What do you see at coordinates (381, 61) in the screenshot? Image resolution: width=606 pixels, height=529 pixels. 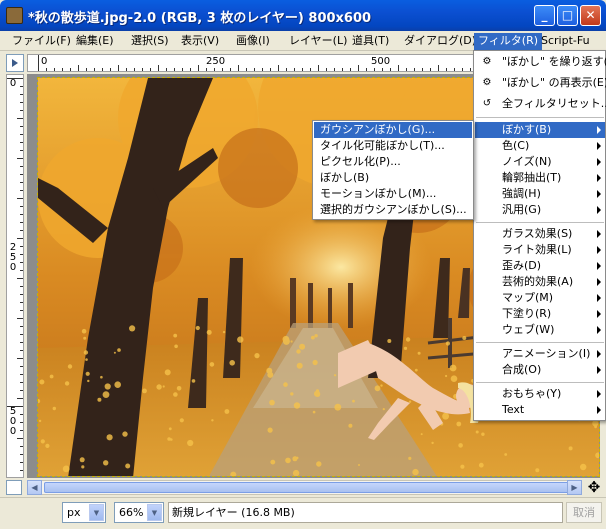 I see `ruler-label: 500` at bounding box center [381, 61].